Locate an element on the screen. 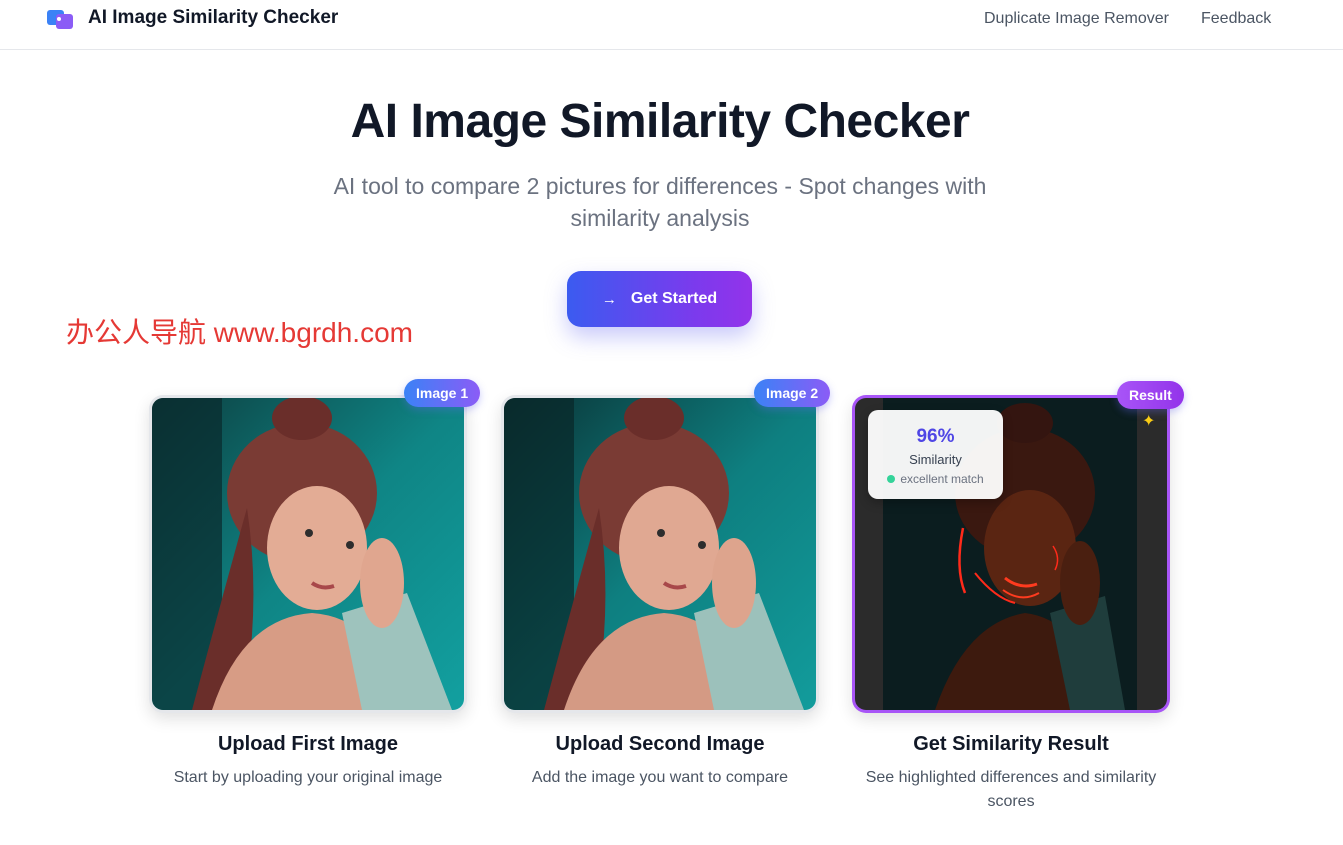 Image resolution: width=1343 pixels, height=845 pixels. match-status: excellent match is located at coordinates (935, 479).